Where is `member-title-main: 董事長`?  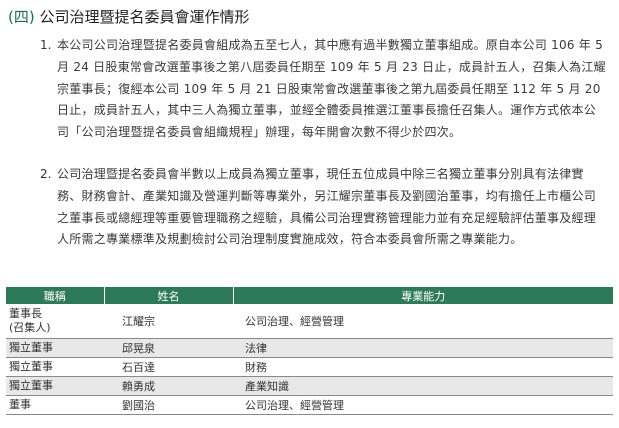 member-title-main: 董事長 is located at coordinates (25, 313).